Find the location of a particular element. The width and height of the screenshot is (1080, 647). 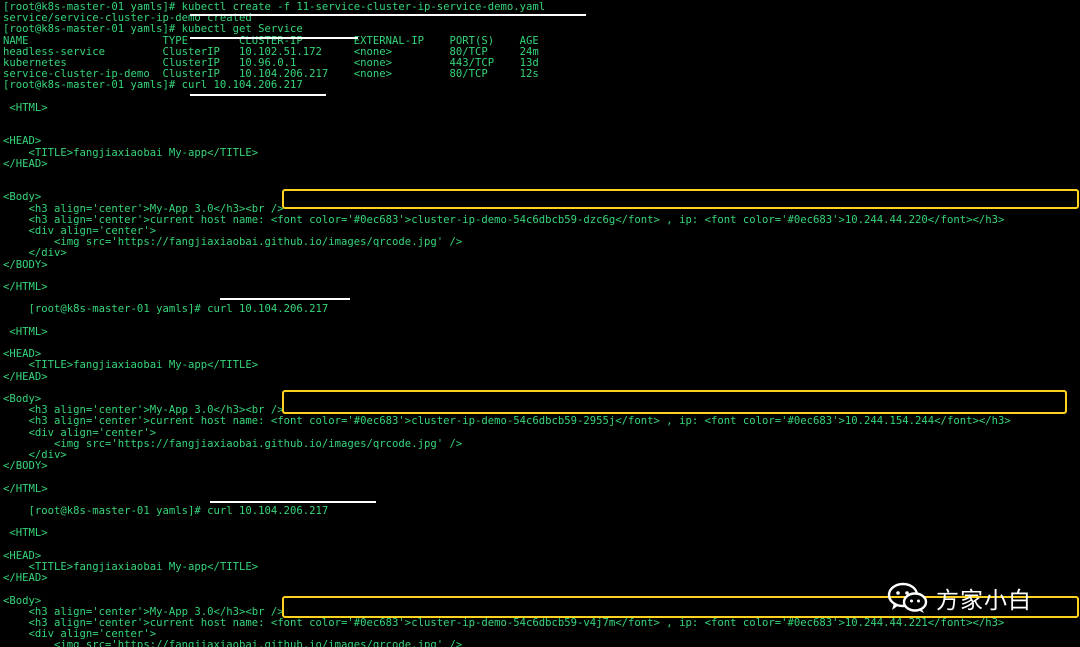

wechat-icon is located at coordinates (907, 597).